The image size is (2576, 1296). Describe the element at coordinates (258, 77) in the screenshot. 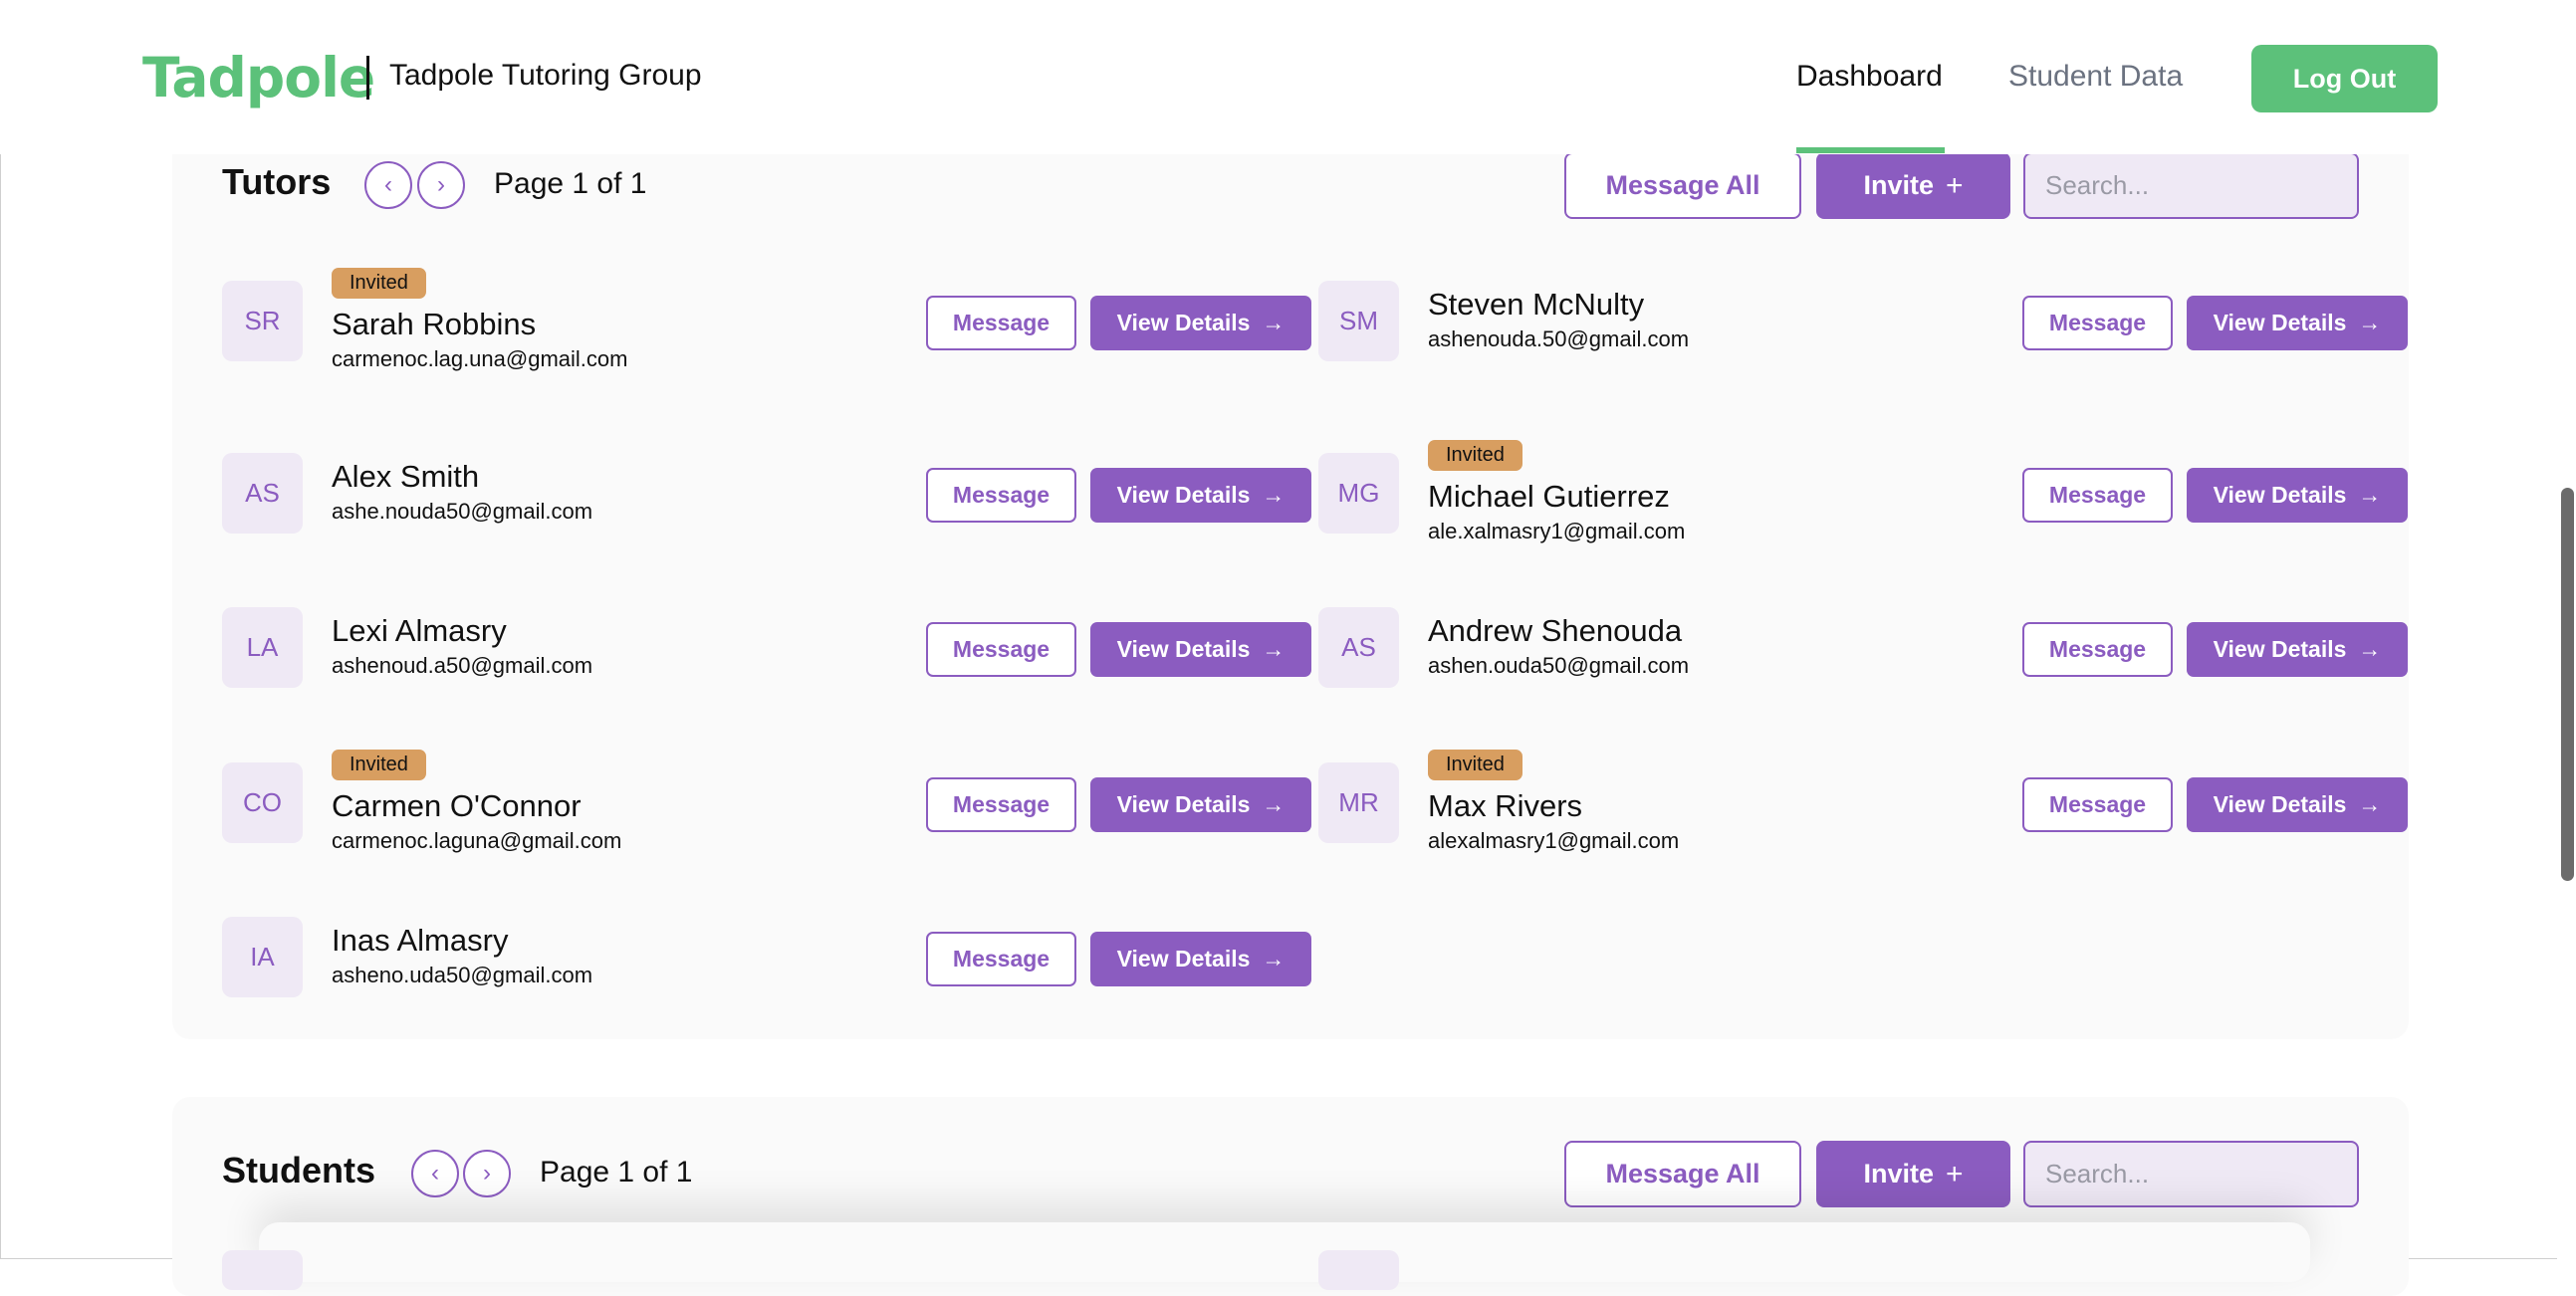

I see `tadpole-logo: Tadpole` at that location.